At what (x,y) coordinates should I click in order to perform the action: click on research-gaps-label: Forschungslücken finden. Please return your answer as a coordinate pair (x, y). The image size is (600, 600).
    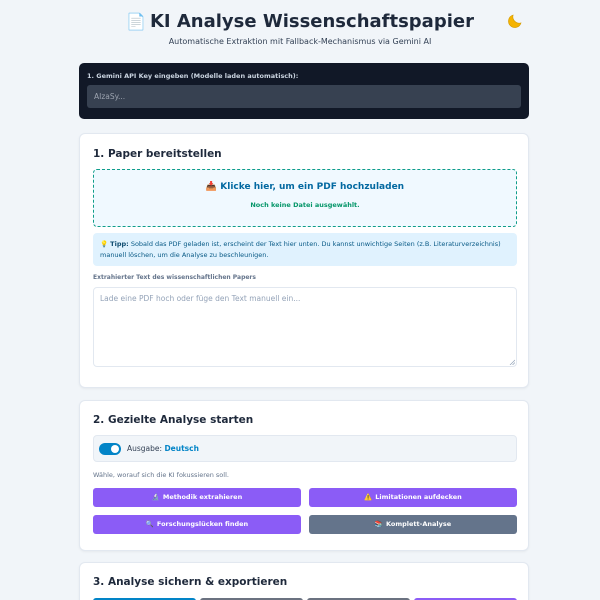
    Looking at the image, I should click on (202, 524).